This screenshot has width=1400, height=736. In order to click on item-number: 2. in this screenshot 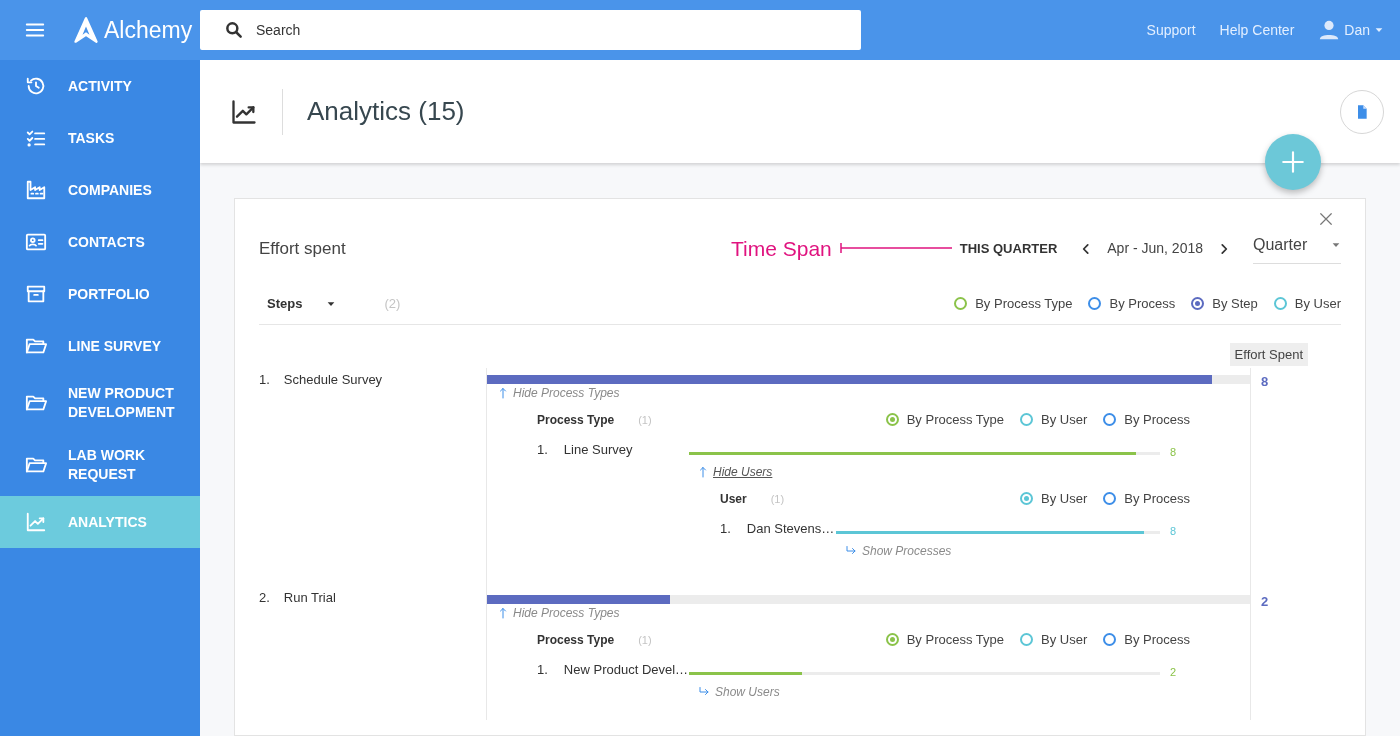, I will do `click(264, 598)`.